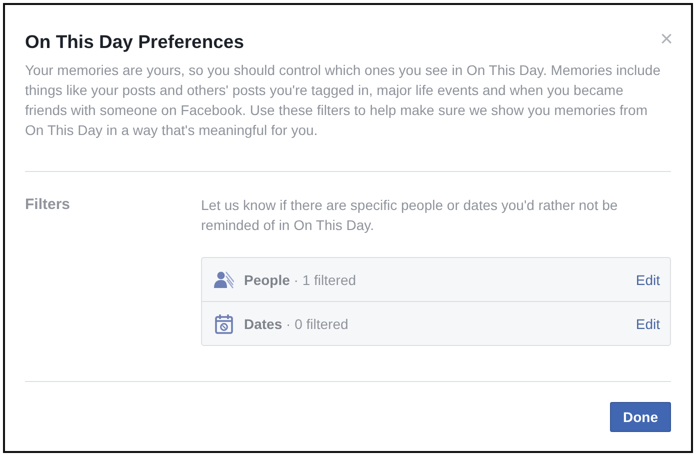 This screenshot has height=455, width=696. I want to click on calendar-icon, so click(224, 324).